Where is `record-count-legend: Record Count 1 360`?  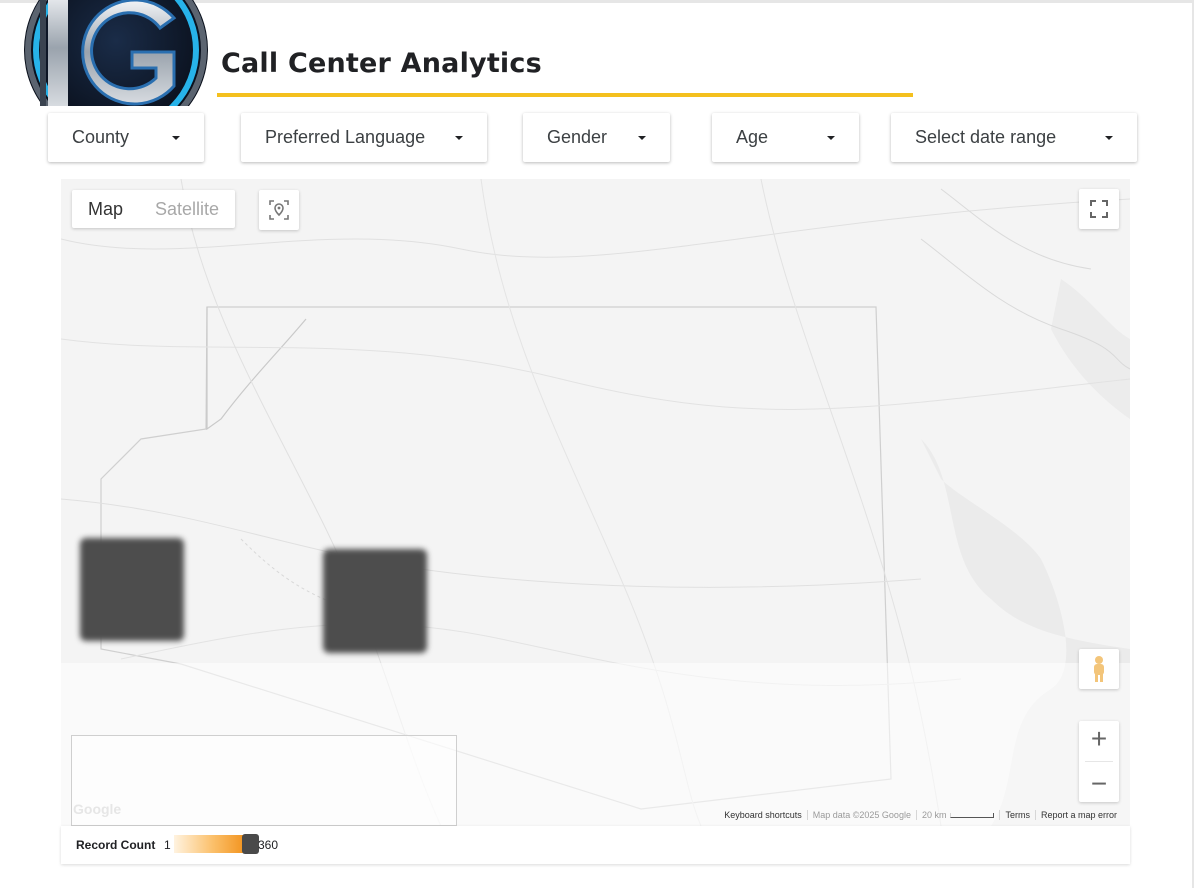
record-count-legend: Record Count 1 360 is located at coordinates (595, 845).